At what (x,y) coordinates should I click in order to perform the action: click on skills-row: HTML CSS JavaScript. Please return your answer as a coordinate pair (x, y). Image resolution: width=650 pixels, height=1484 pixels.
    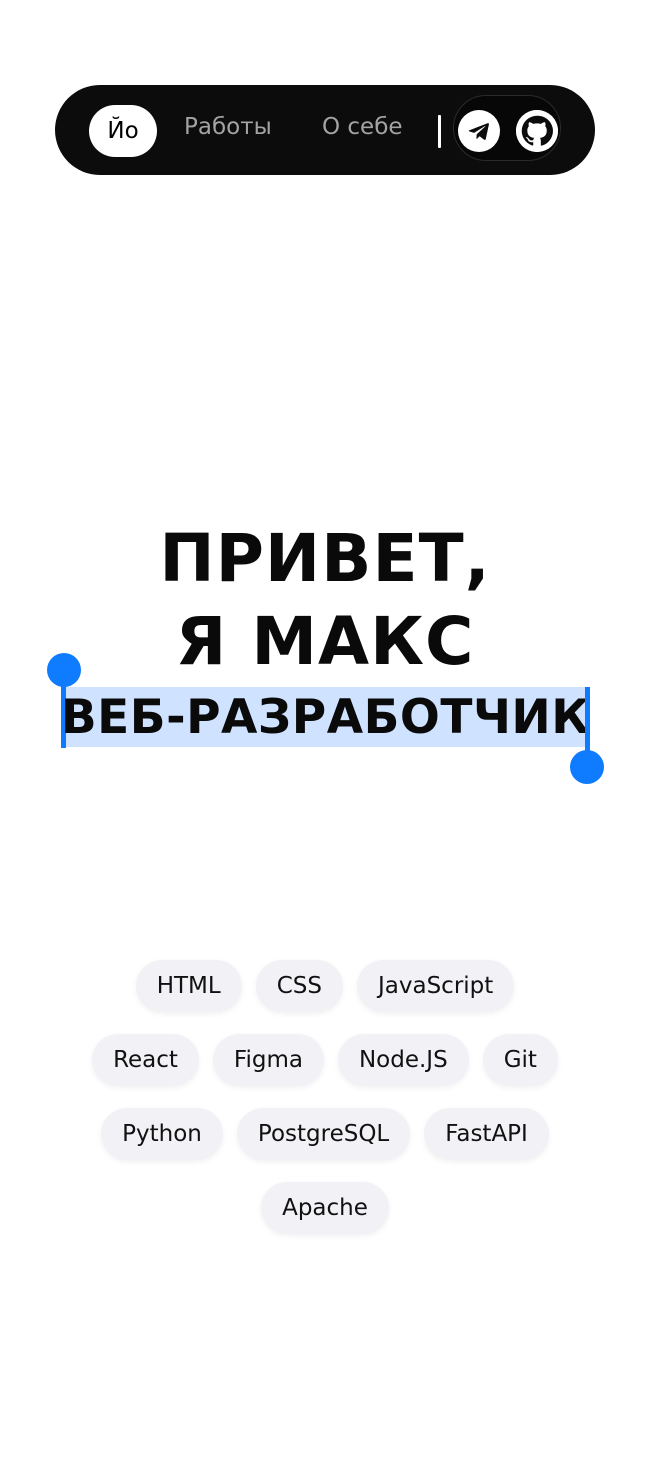
    Looking at the image, I should click on (325, 986).